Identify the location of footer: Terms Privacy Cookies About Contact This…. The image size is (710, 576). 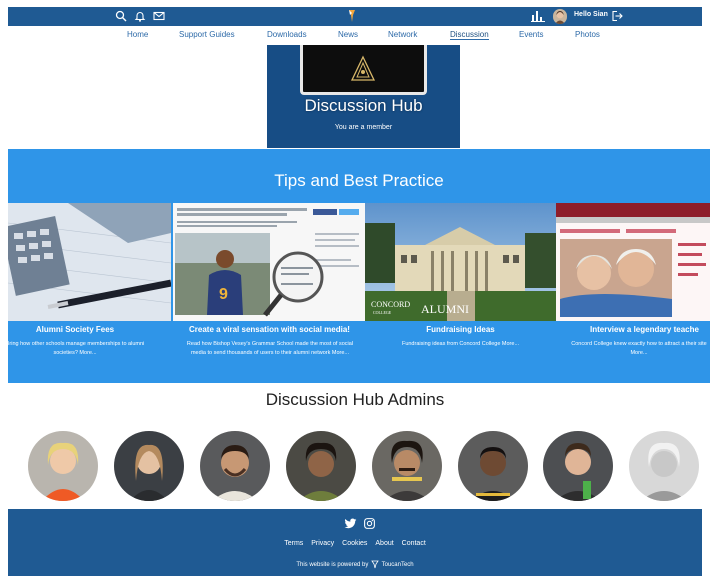
(355, 542).